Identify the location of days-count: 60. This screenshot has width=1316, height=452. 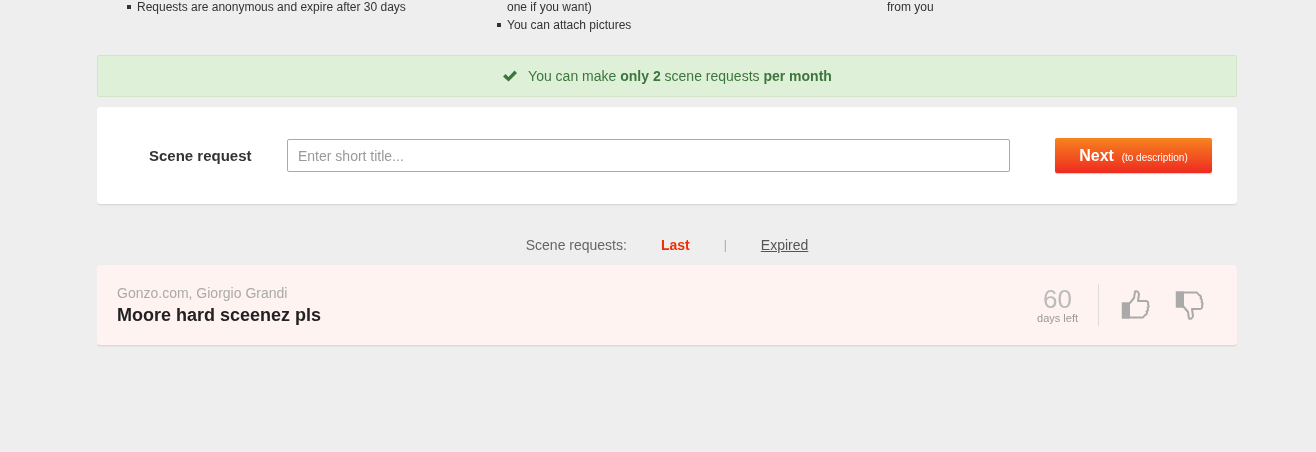
(1057, 299).